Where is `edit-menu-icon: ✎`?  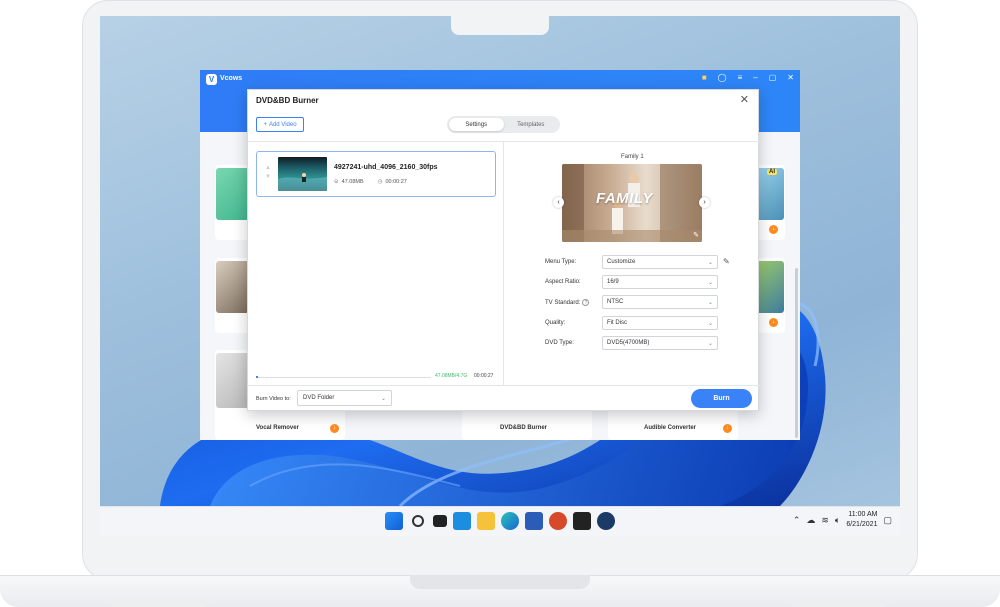 edit-menu-icon: ✎ is located at coordinates (726, 261).